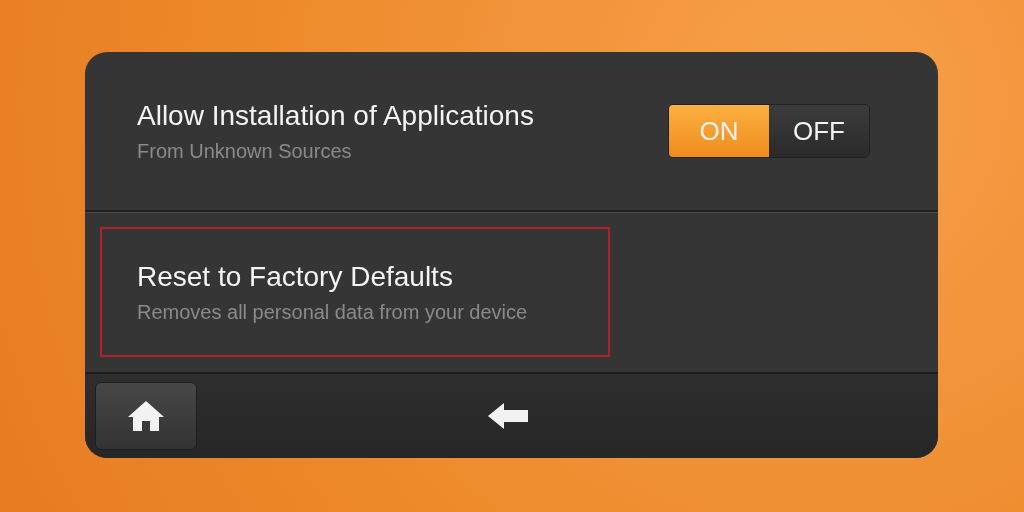 This screenshot has height=512, width=1024. Describe the element at coordinates (819, 131) in the screenshot. I see `toggle-option: OFF` at that location.